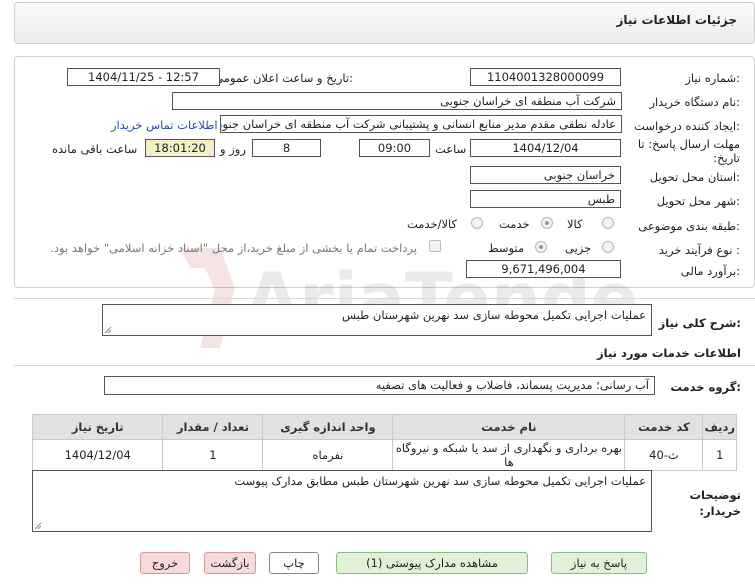  Describe the element at coordinates (328, 455) in the screenshot. I see `cell-unit: نفرماه` at that location.